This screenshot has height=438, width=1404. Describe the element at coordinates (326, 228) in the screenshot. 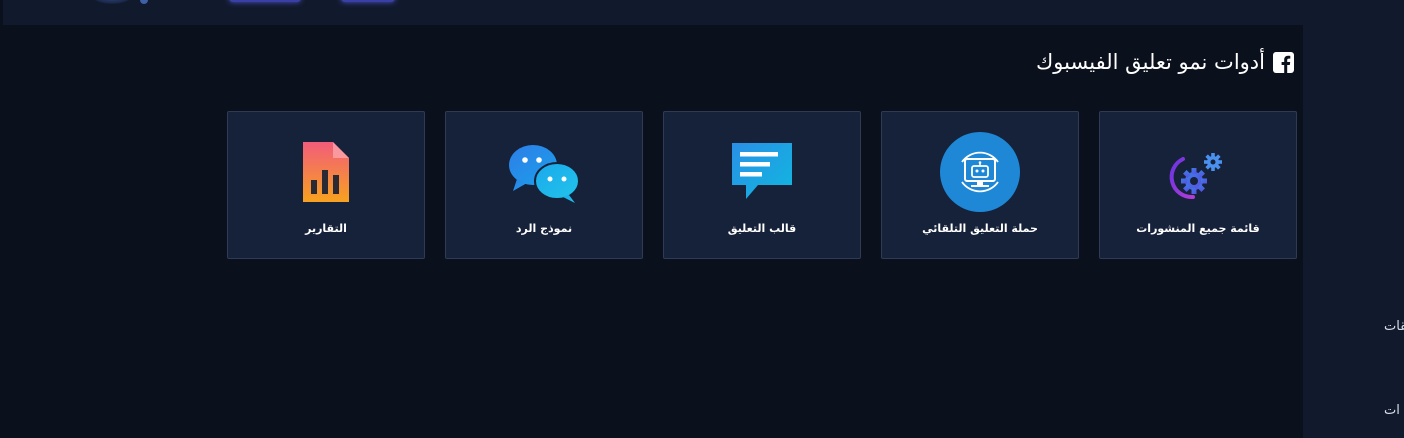

I see `tool-card-label: التقارير` at that location.